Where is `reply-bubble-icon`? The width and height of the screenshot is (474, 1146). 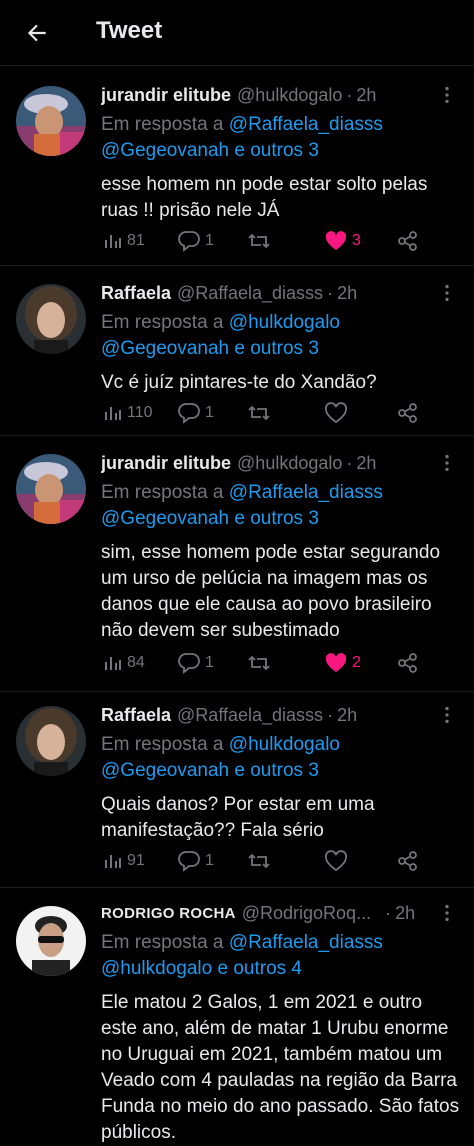
reply-bubble-icon is located at coordinates (189, 663).